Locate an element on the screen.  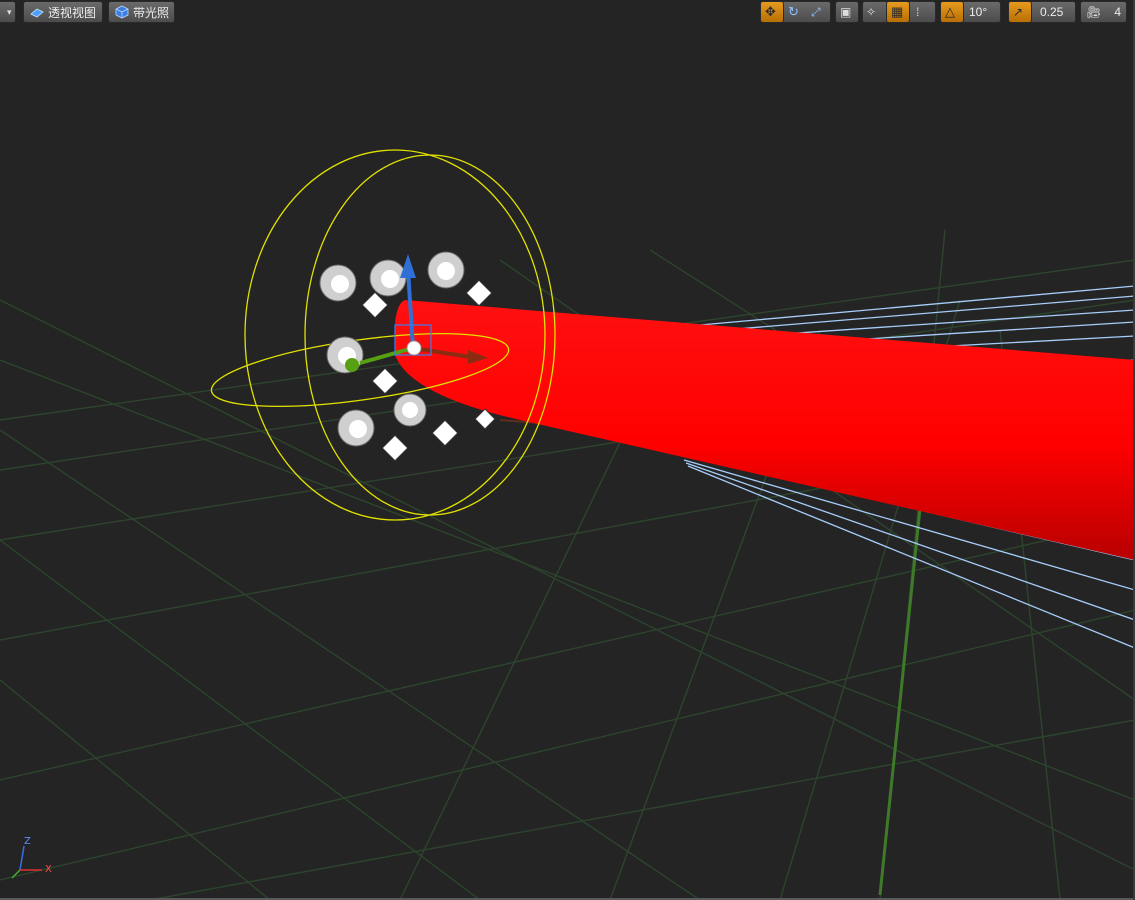
scale-arrow-icon: ↗ is located at coordinates (1018, 12).